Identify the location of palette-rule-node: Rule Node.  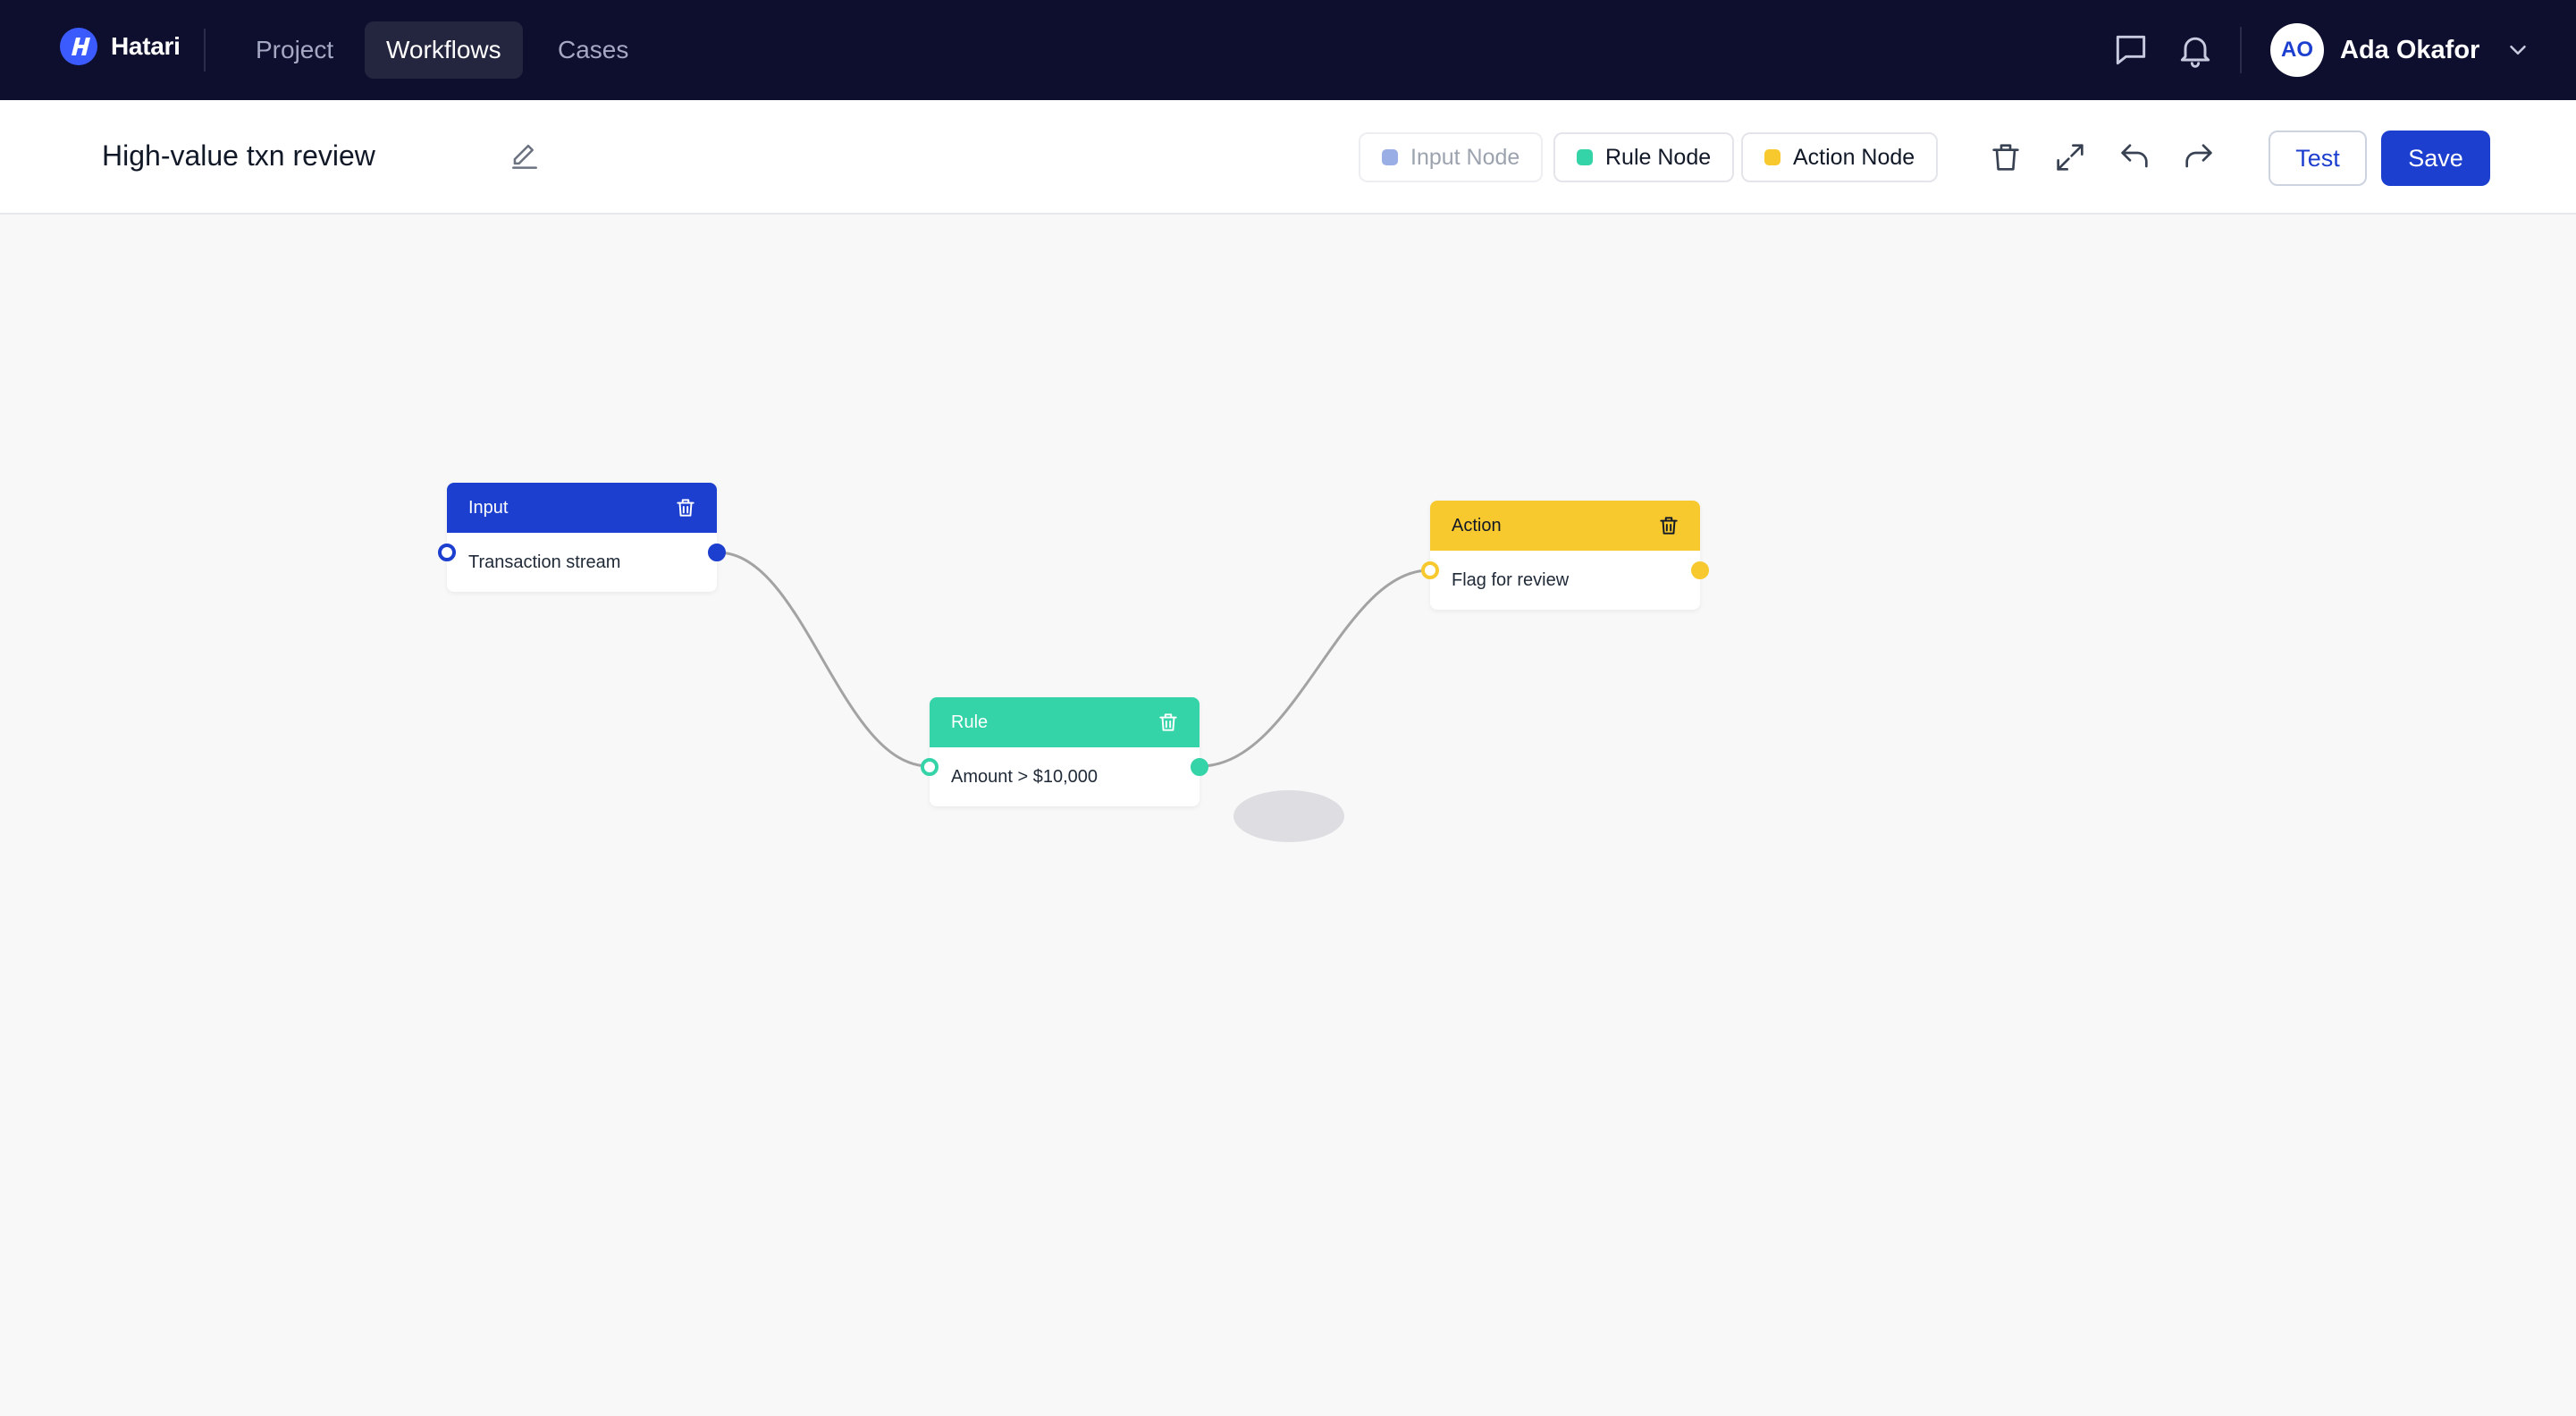
(1644, 157).